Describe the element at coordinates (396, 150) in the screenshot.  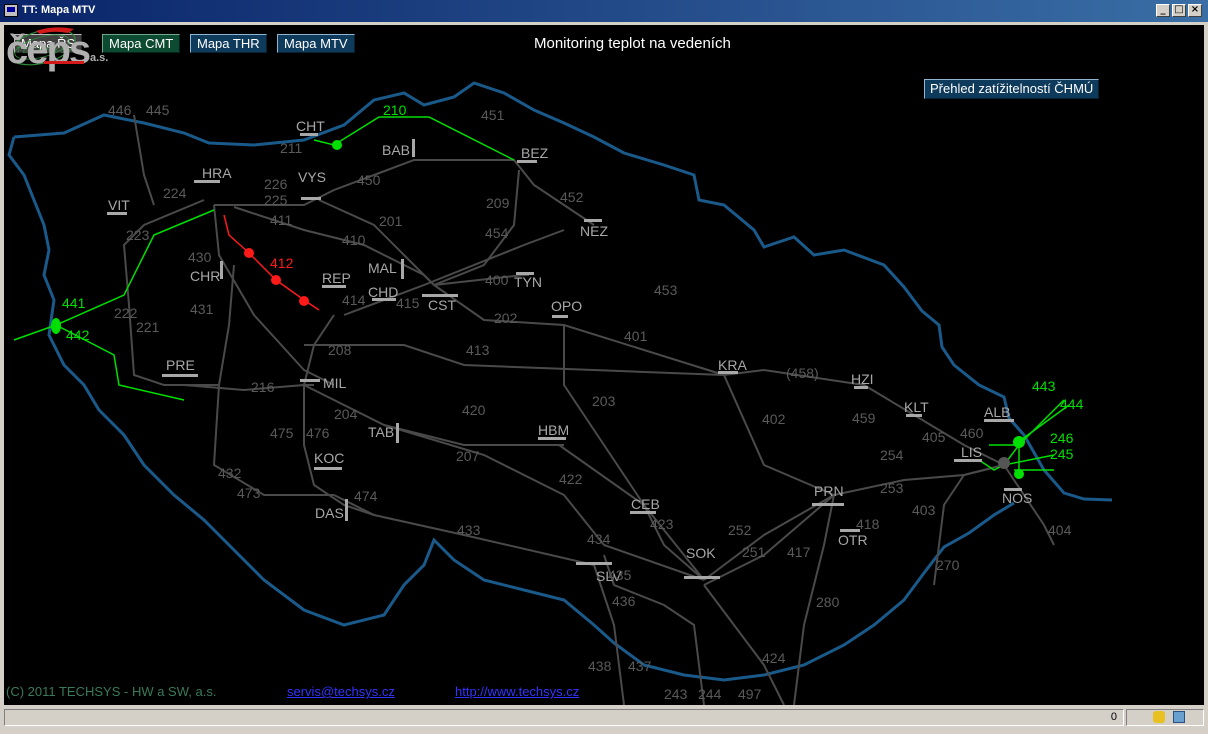
I see `station-bab: BAB` at that location.